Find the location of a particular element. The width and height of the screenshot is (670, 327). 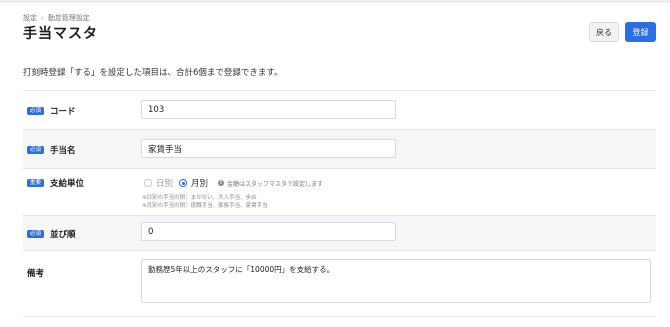

form-row-name: 必須 手当名 家賃手当 is located at coordinates (339, 148).